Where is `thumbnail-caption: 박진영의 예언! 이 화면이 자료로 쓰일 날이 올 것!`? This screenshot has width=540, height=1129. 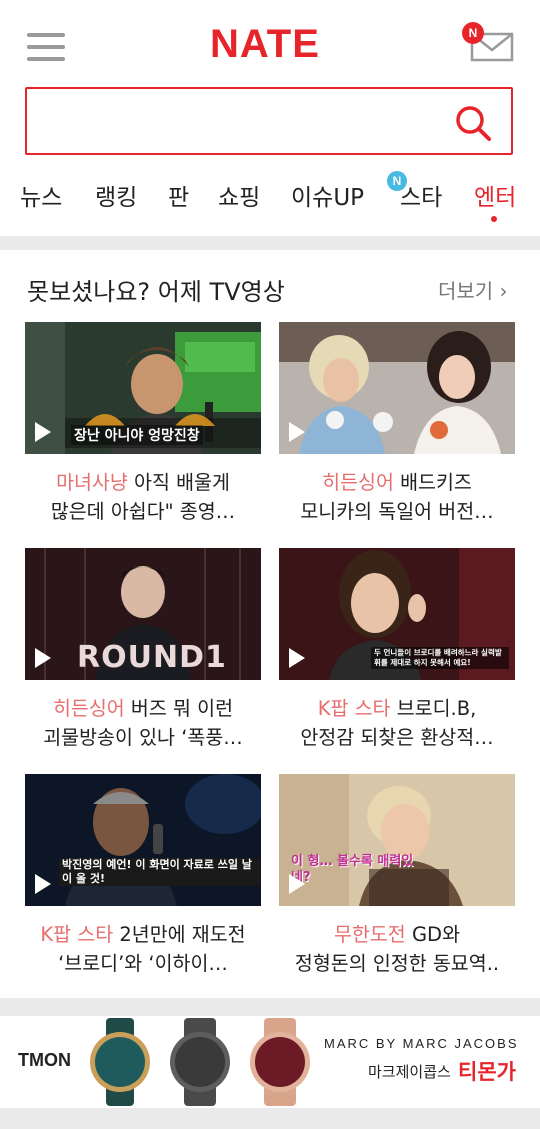
thumbnail-caption: 박진영의 예언! 이 화면이 자료로 쓰일 날이 올 것! is located at coordinates (159, 872).